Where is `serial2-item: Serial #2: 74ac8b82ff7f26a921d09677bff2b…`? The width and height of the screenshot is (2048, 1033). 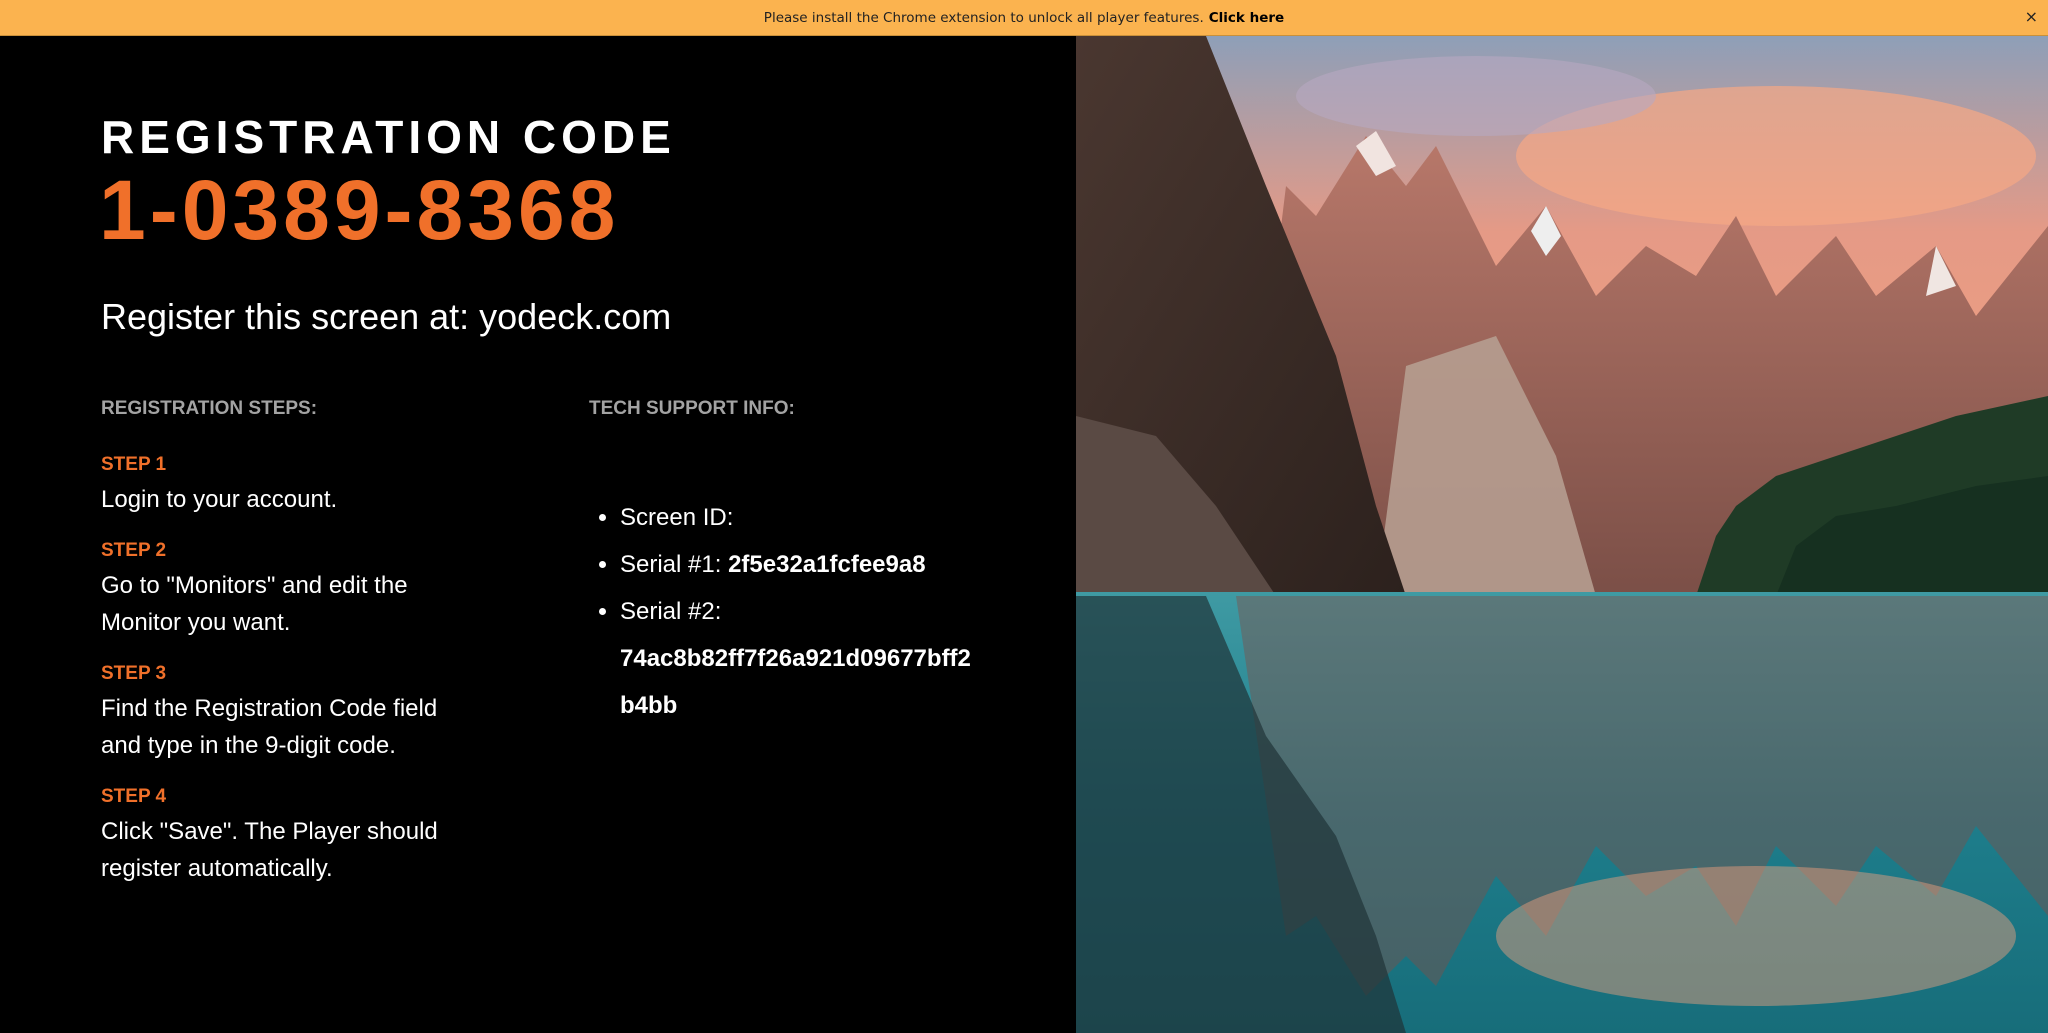
serial2-item: Serial #2: 74ac8b82ff7f26a921d09677bff2b… is located at coordinates (800, 658).